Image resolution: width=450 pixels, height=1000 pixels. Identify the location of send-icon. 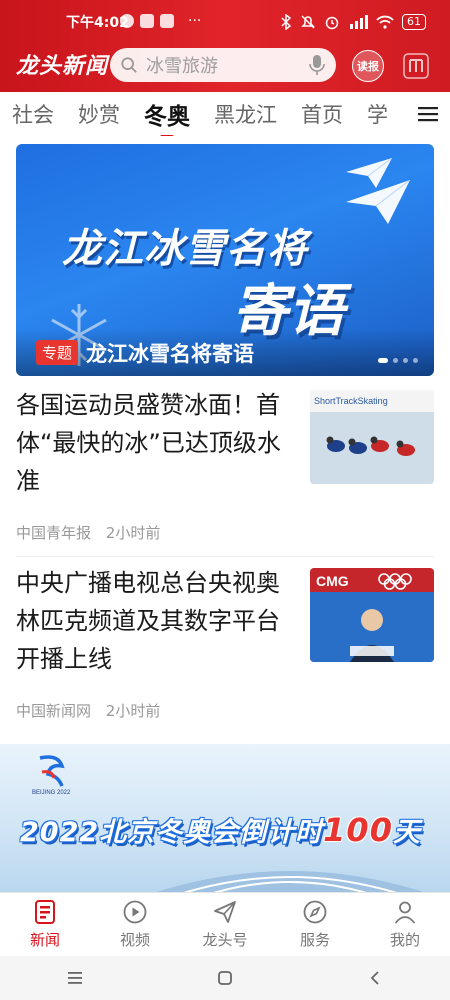
(225, 912).